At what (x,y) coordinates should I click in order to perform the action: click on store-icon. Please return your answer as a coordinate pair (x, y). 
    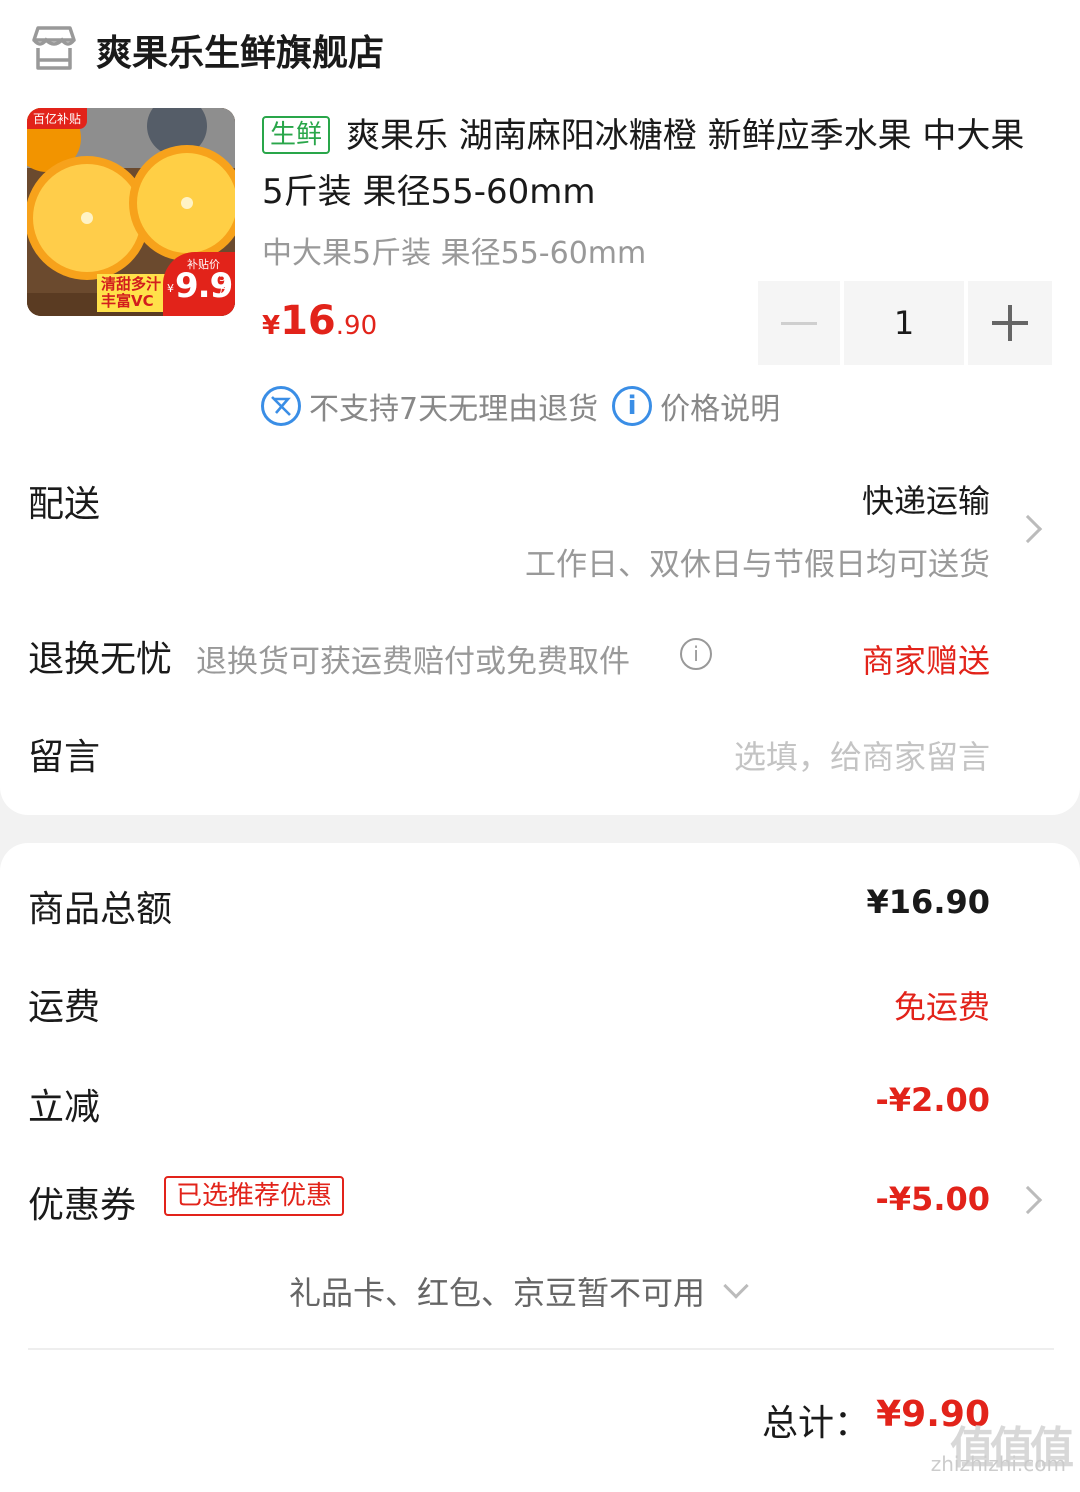
    Looking at the image, I should click on (54, 48).